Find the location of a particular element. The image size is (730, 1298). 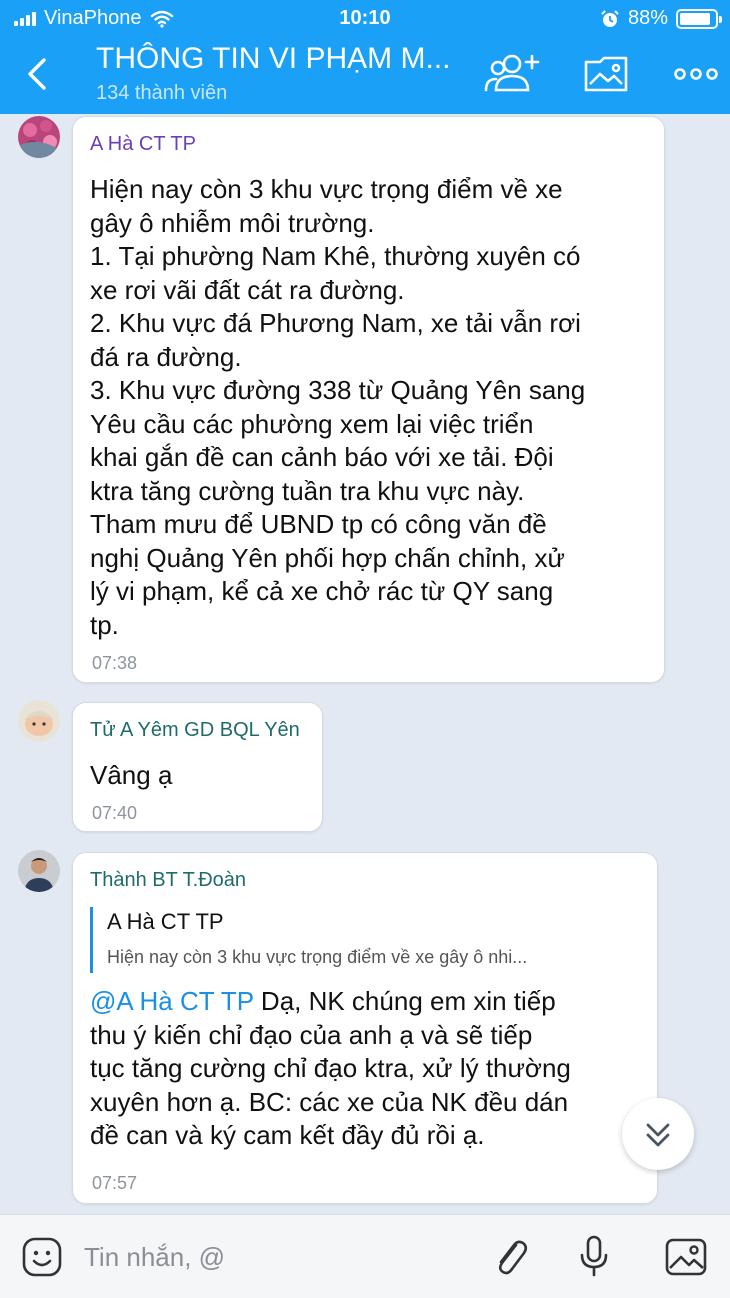

member-count: 134 thành viên is located at coordinates (161, 93).